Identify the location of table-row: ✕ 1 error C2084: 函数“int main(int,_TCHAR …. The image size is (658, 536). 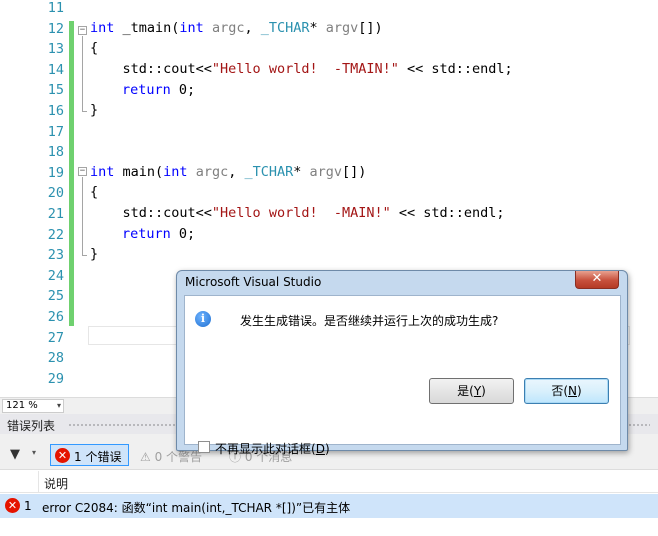
(329, 506).